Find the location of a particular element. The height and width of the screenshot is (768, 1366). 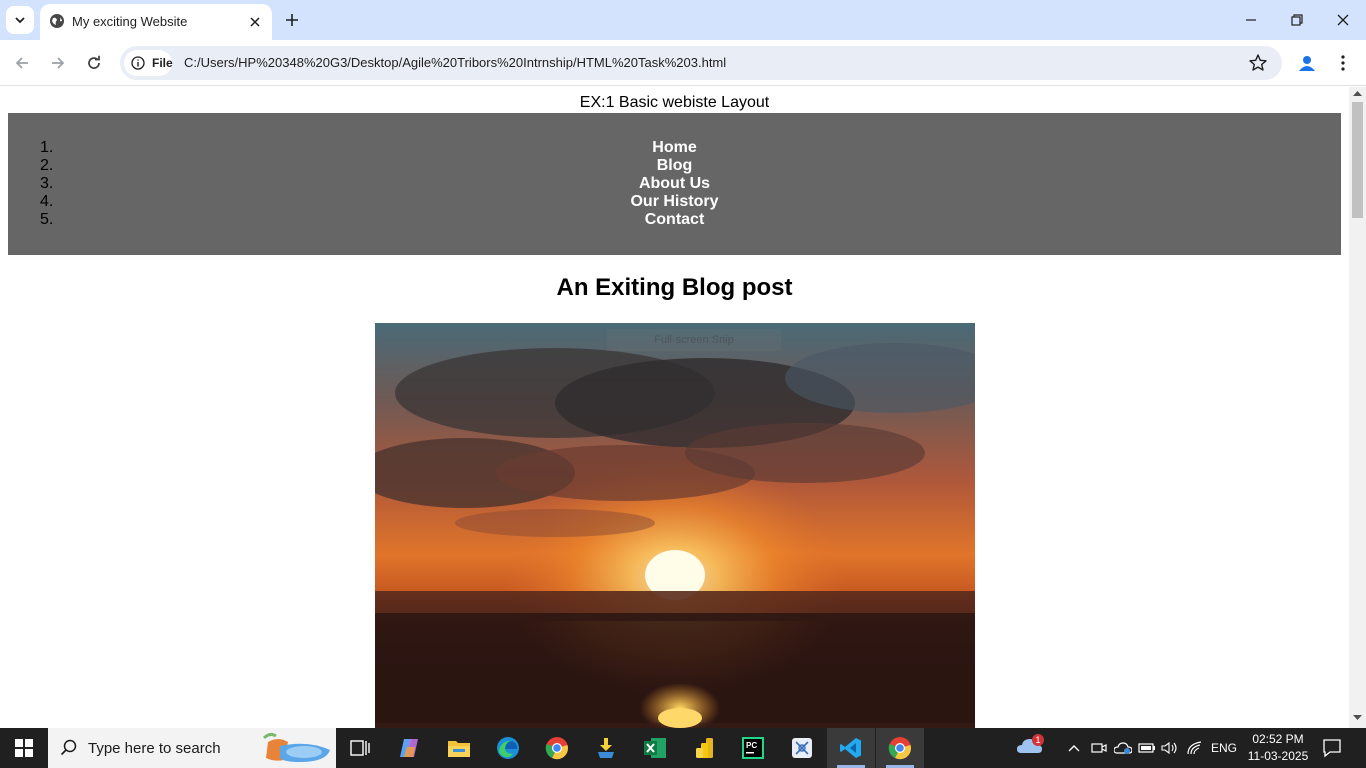

page-scrollbar is located at coordinates (1357, 407).